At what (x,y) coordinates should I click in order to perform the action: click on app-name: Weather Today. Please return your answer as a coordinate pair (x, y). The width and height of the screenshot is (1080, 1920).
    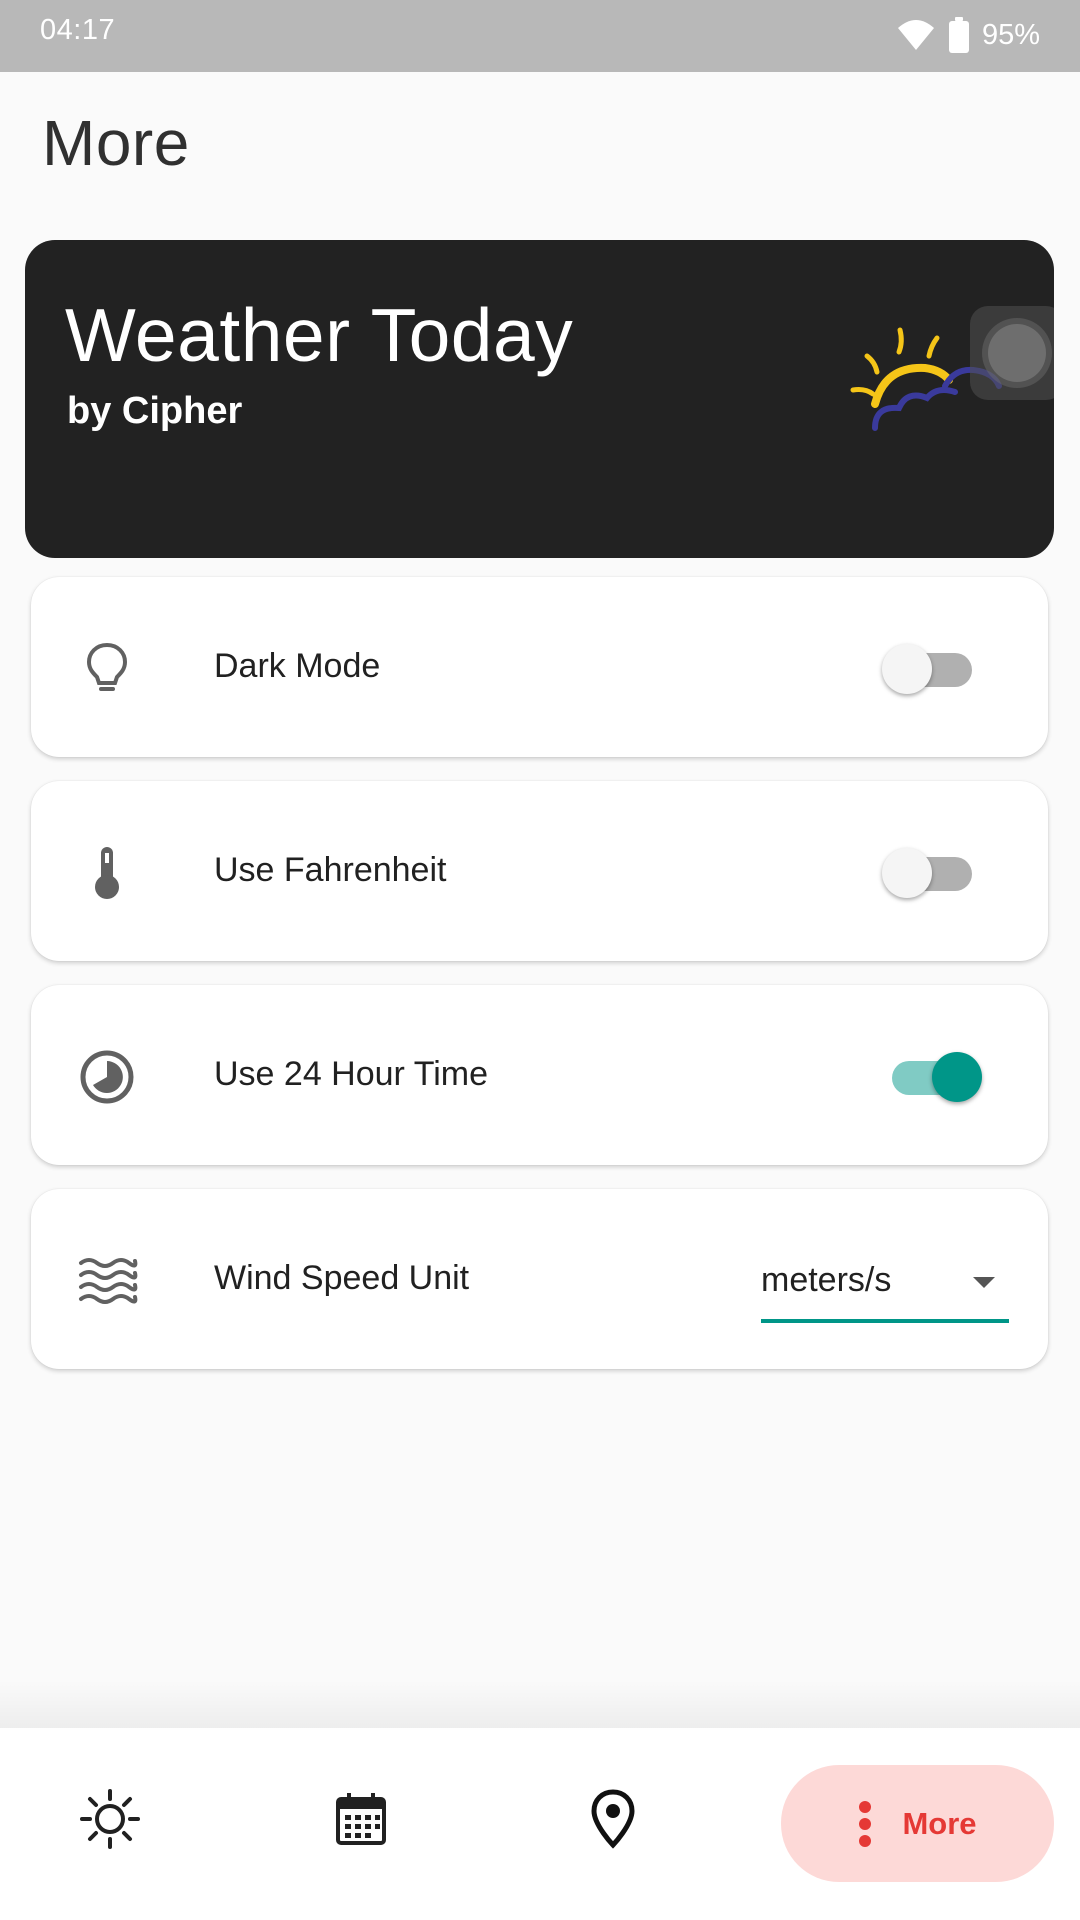
    Looking at the image, I should click on (319, 335).